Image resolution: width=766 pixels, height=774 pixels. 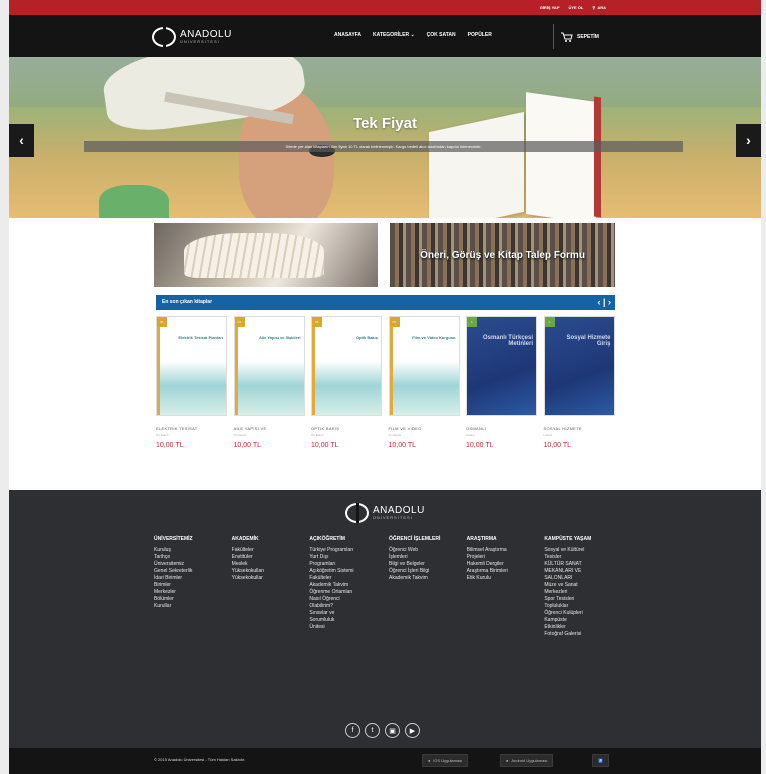 I want to click on footer-link: Sınavlar ve, so click(x=349, y=613).